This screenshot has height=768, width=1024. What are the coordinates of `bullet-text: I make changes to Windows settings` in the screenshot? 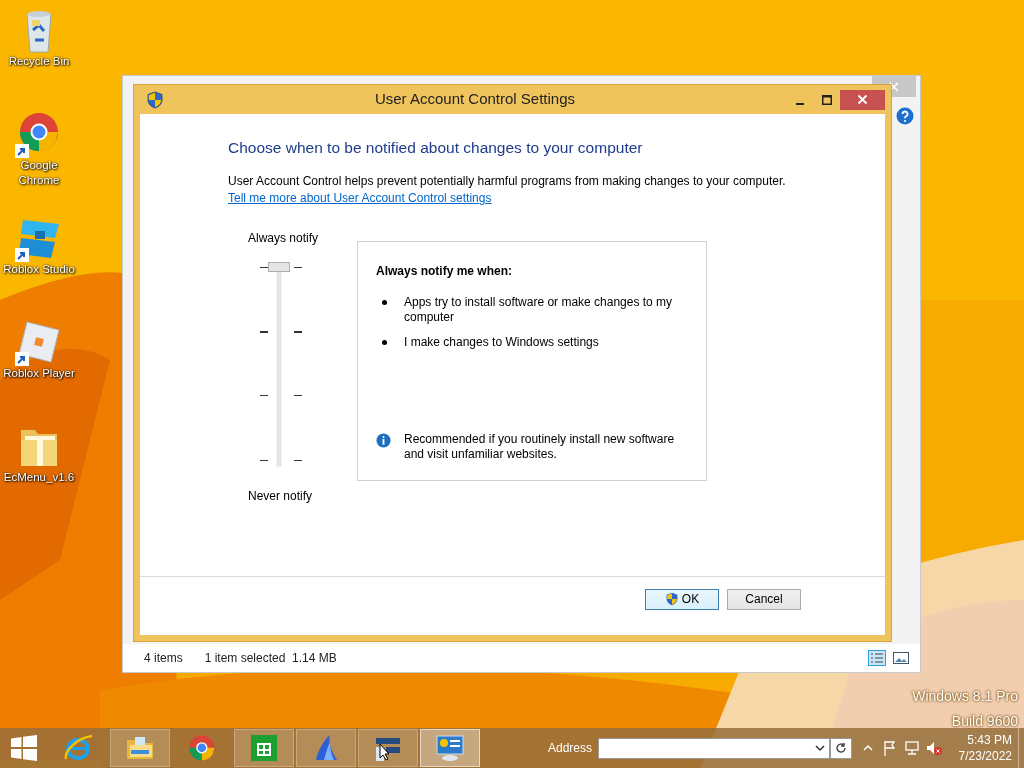 It's located at (501, 343).